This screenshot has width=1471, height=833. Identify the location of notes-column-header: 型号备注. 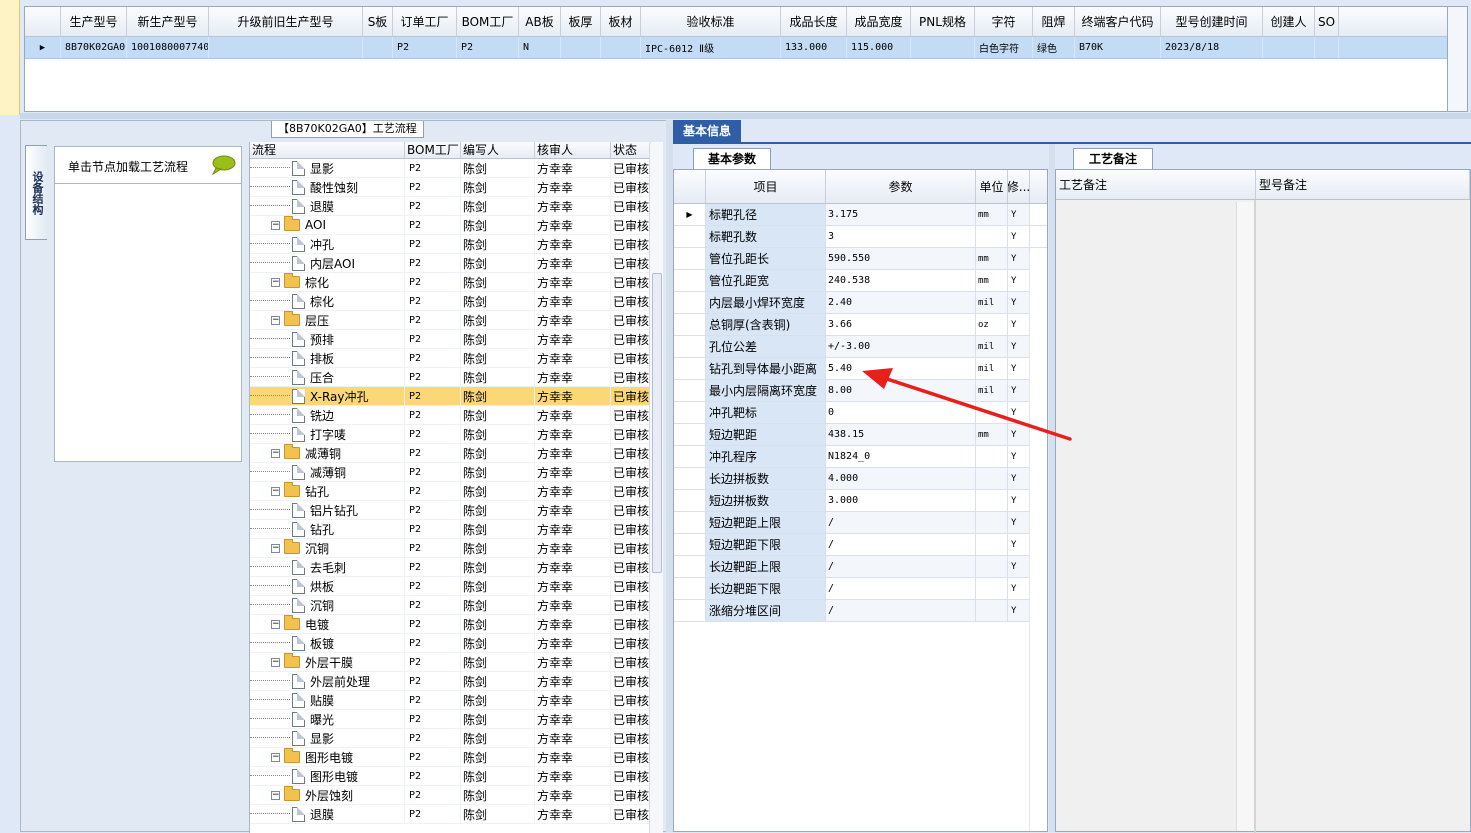
(1363, 184).